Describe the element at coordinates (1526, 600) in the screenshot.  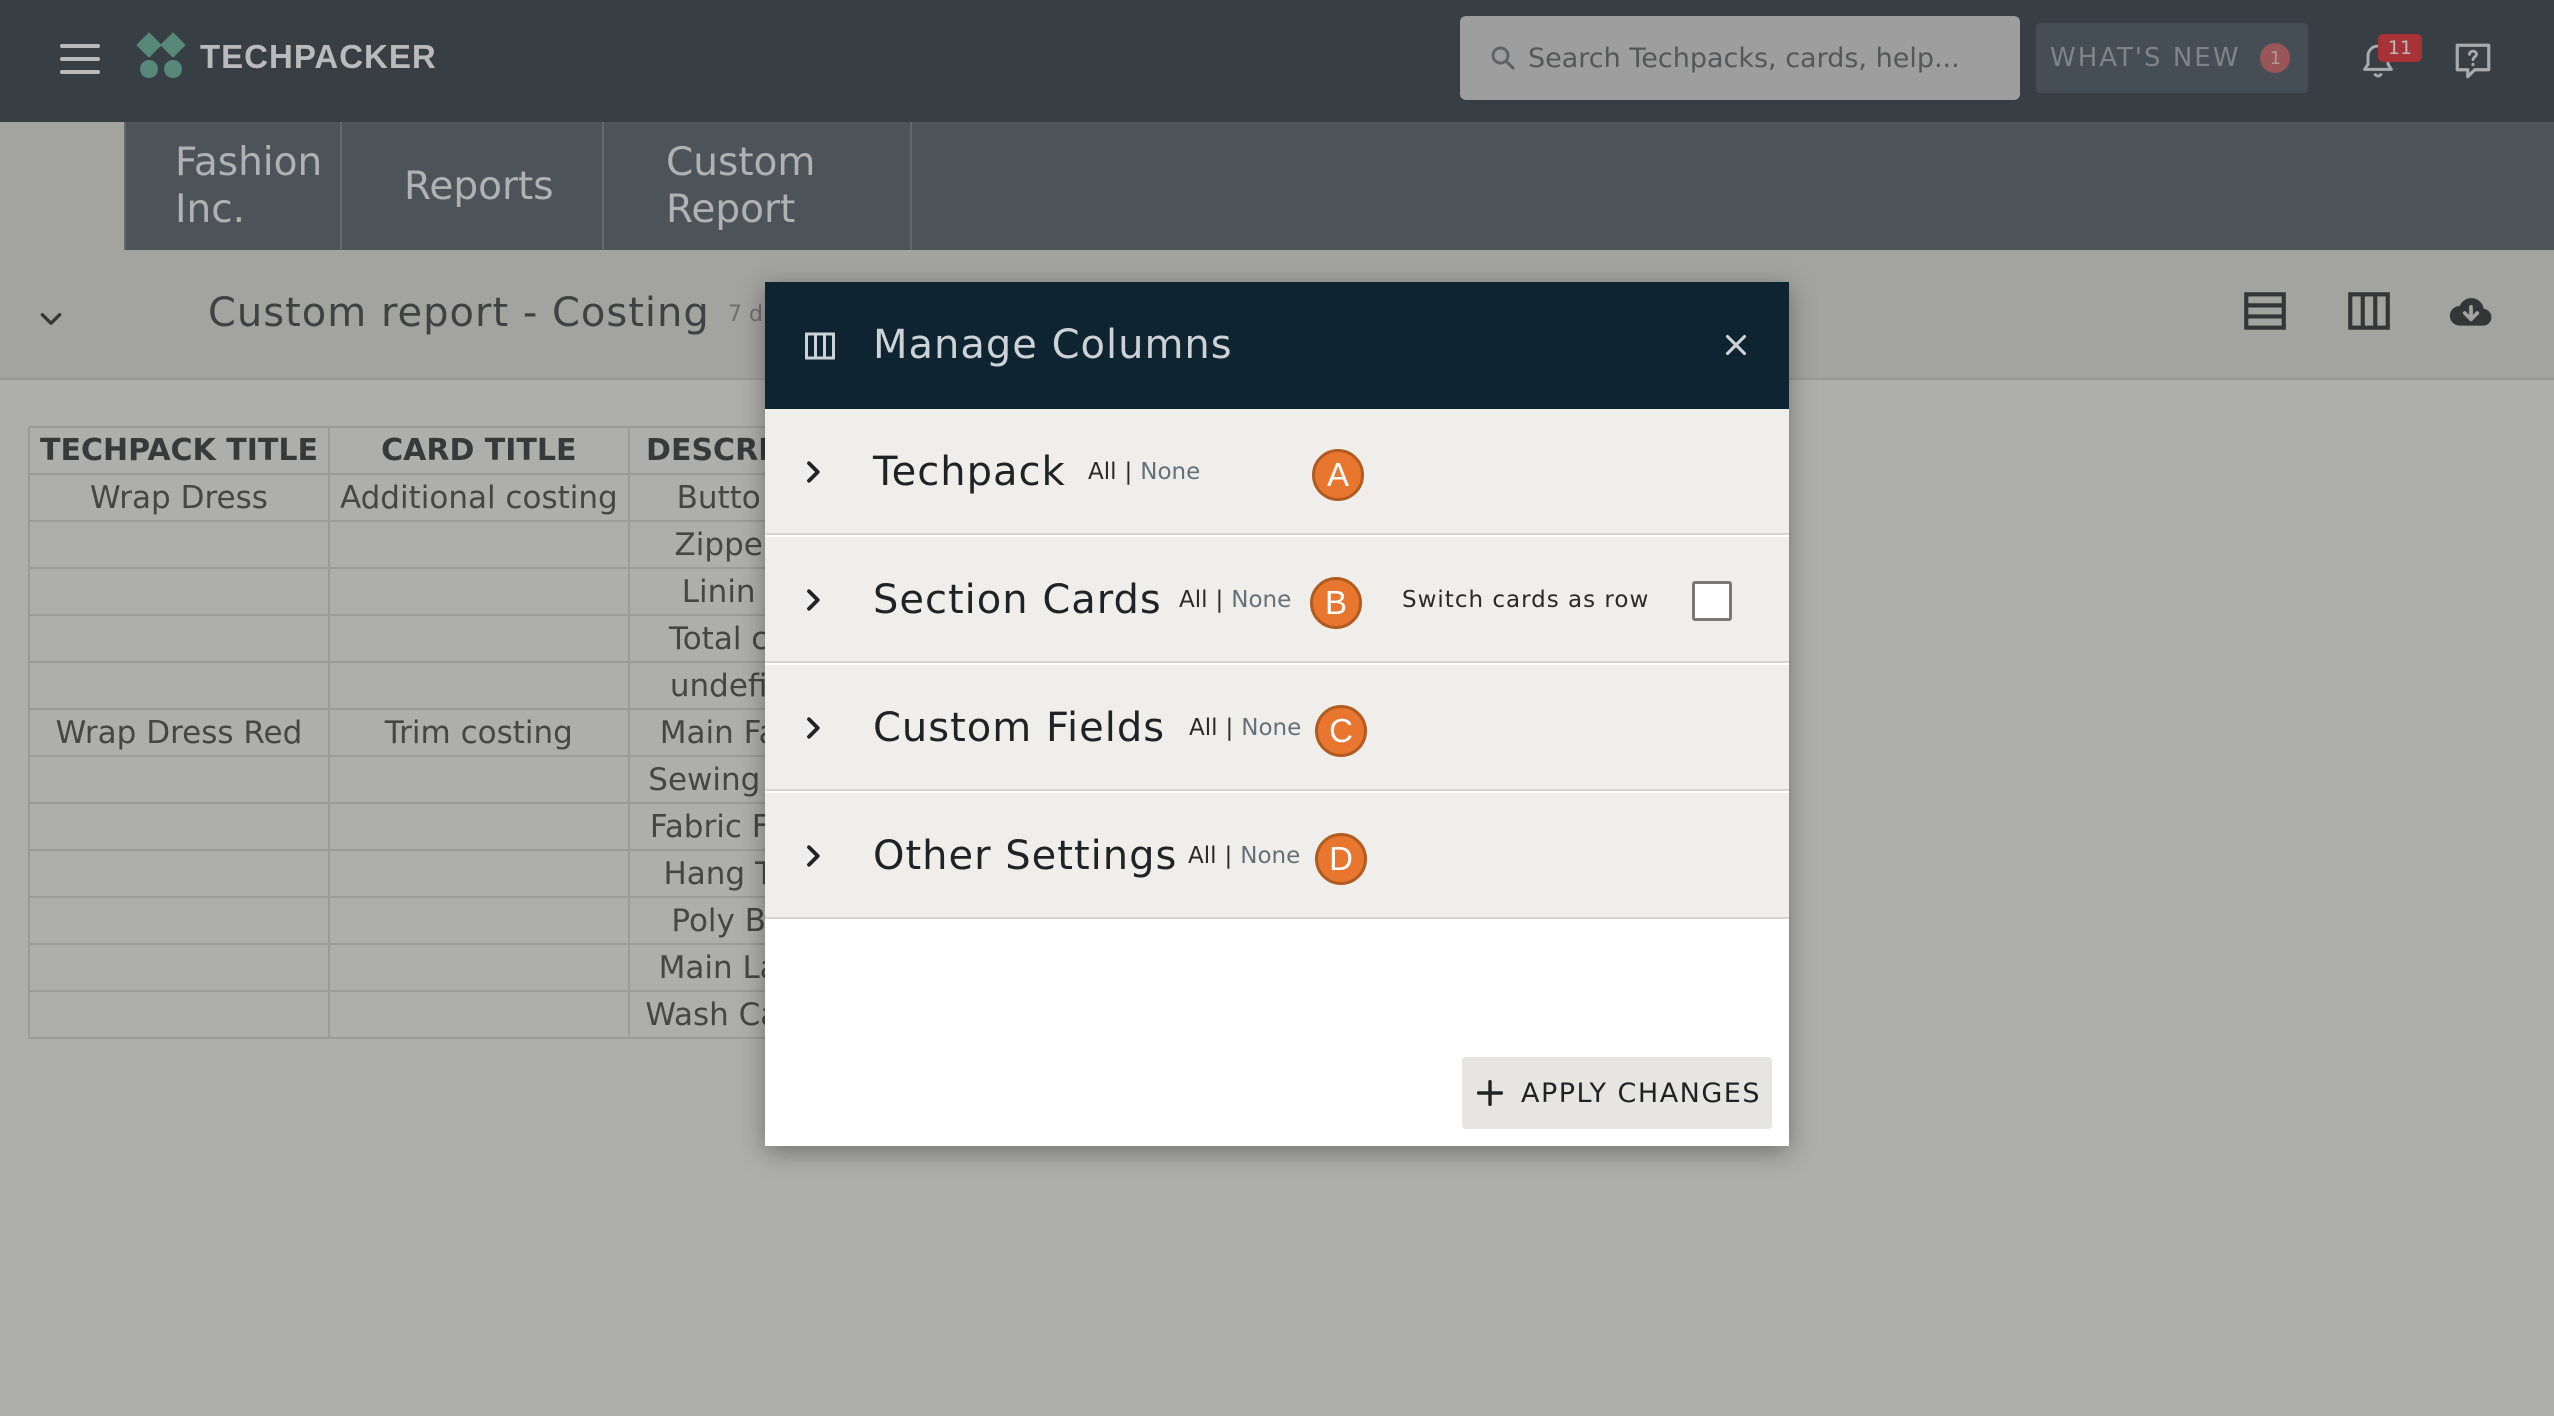
I see `switch-cards-label: Switch cards as row` at that location.